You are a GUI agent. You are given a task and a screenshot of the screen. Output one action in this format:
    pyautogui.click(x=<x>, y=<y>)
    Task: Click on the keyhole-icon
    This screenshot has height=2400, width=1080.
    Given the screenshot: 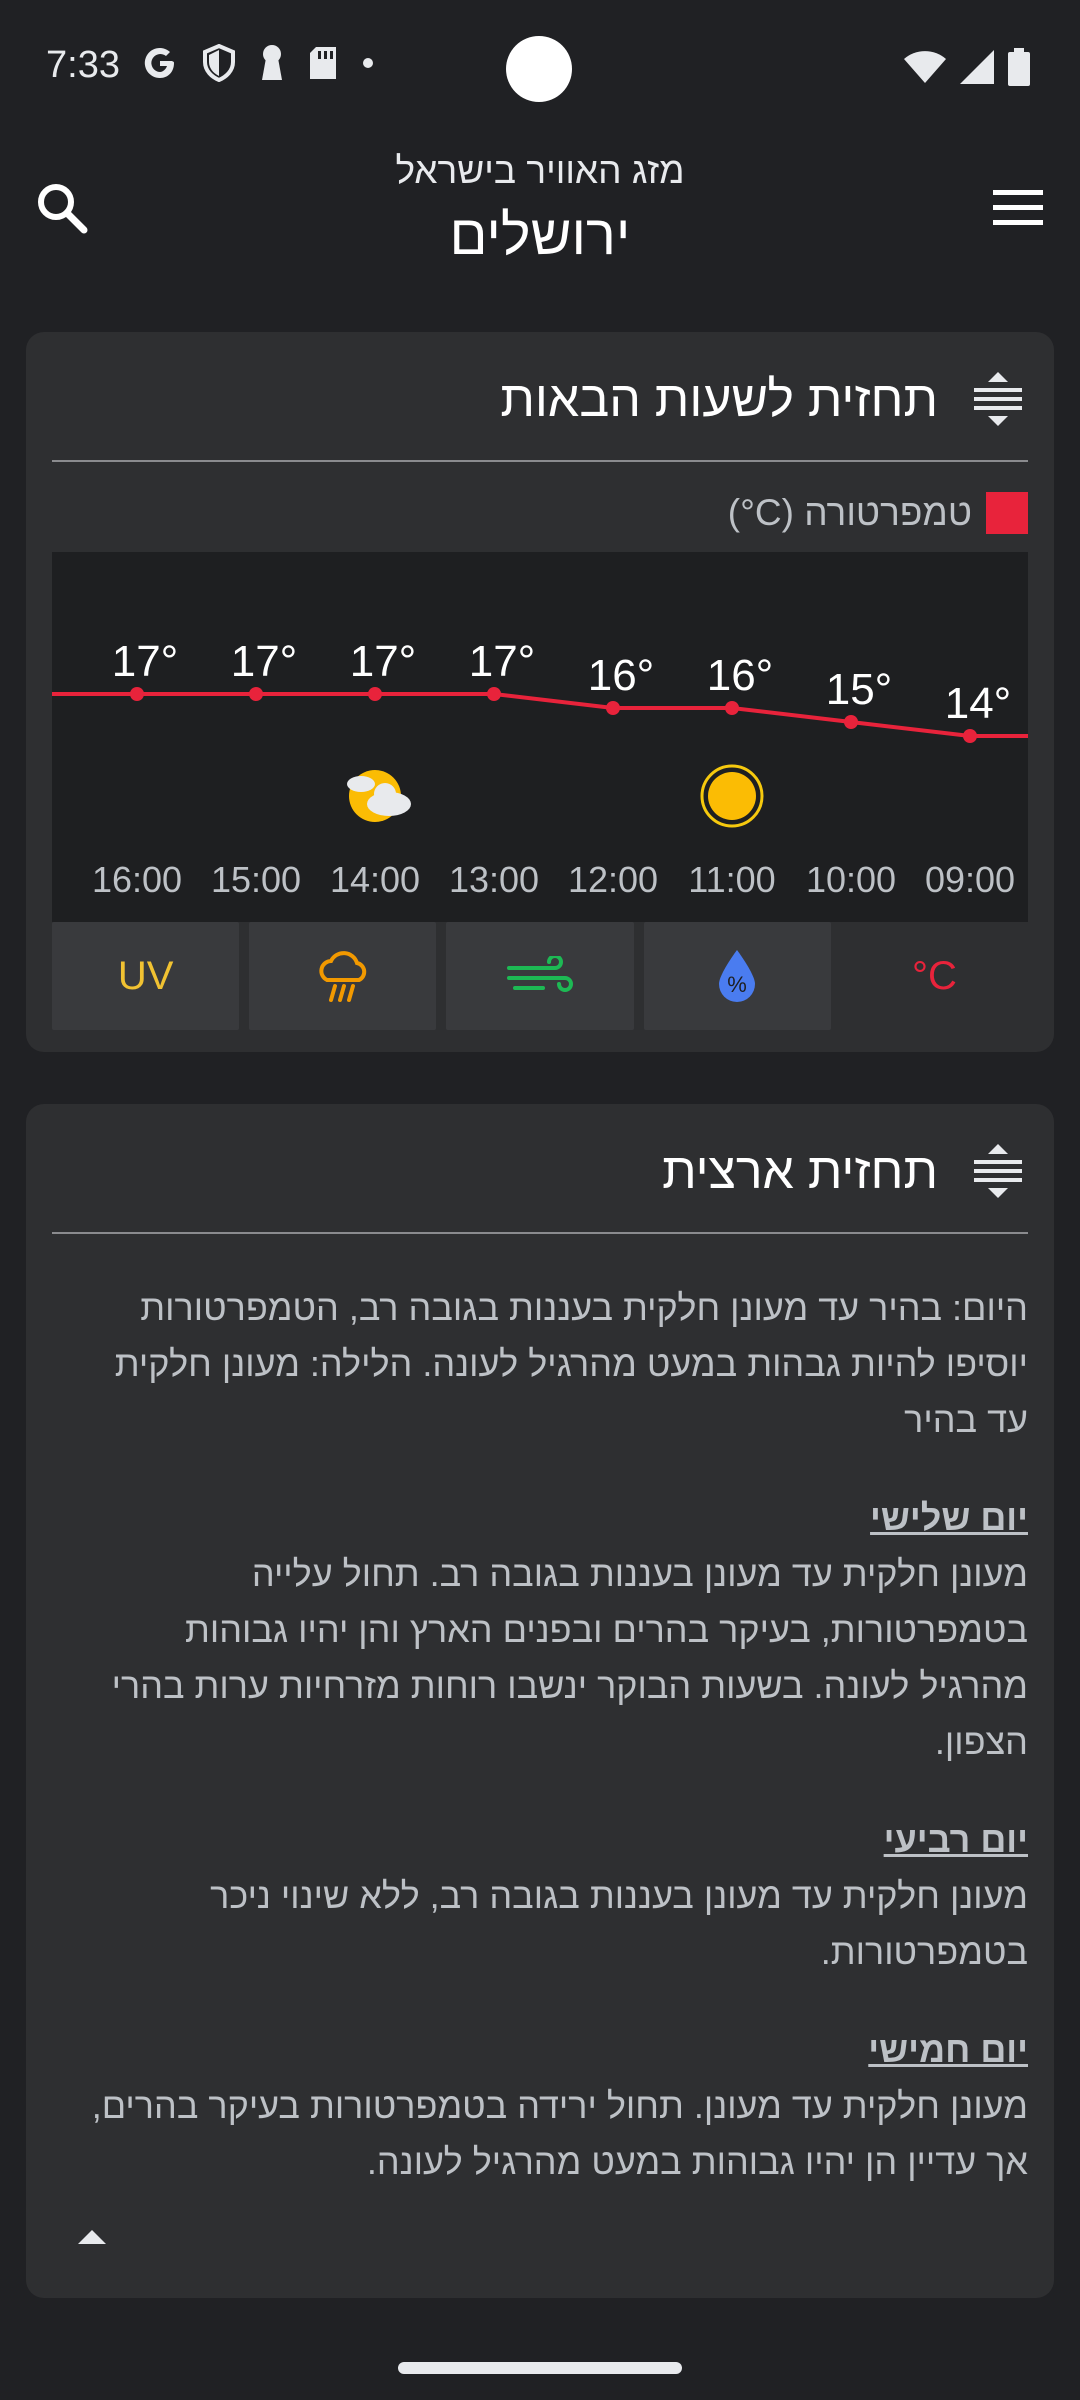 What is the action you would take?
    pyautogui.click(x=272, y=62)
    